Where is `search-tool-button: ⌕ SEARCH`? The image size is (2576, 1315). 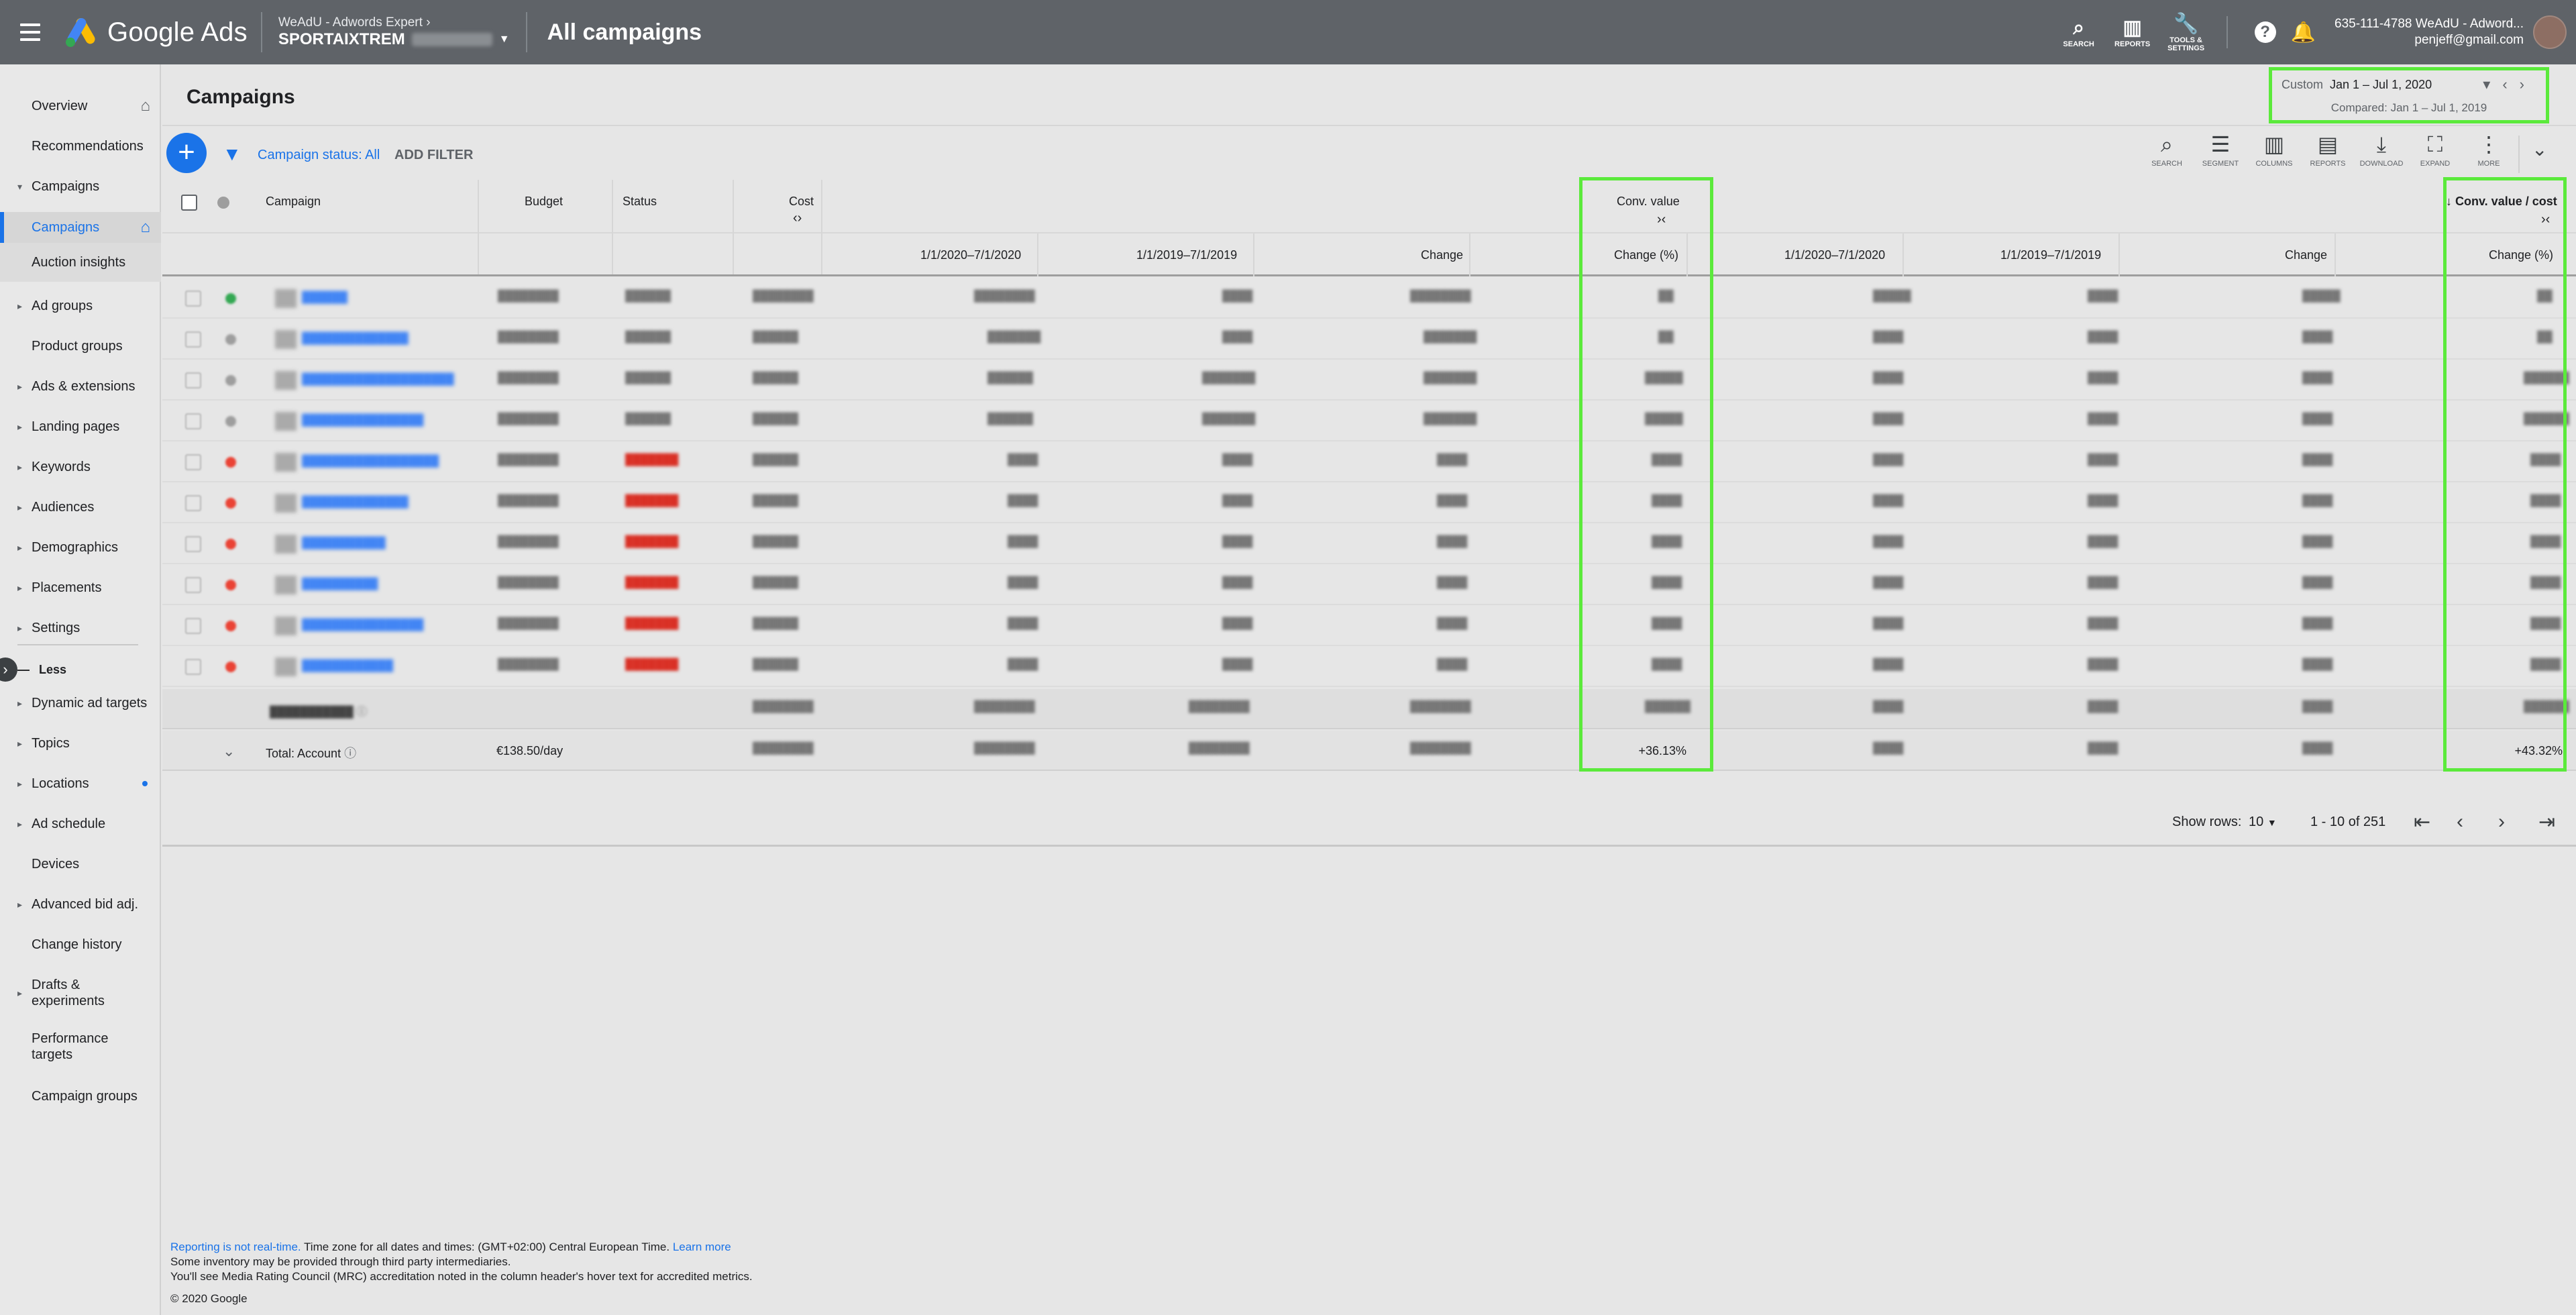 search-tool-button: ⌕ SEARCH is located at coordinates (2079, 32).